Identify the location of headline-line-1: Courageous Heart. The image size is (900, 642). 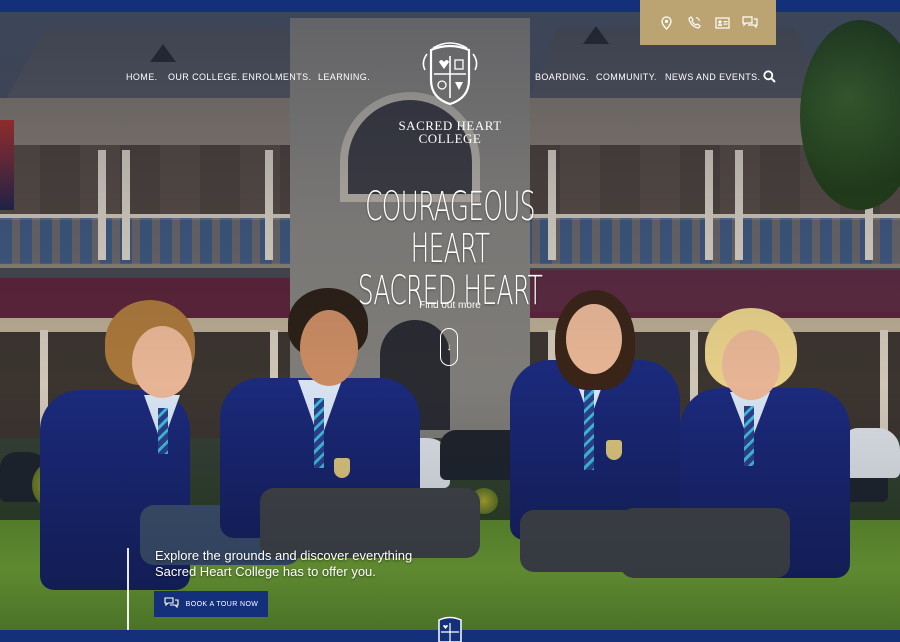
(450, 228).